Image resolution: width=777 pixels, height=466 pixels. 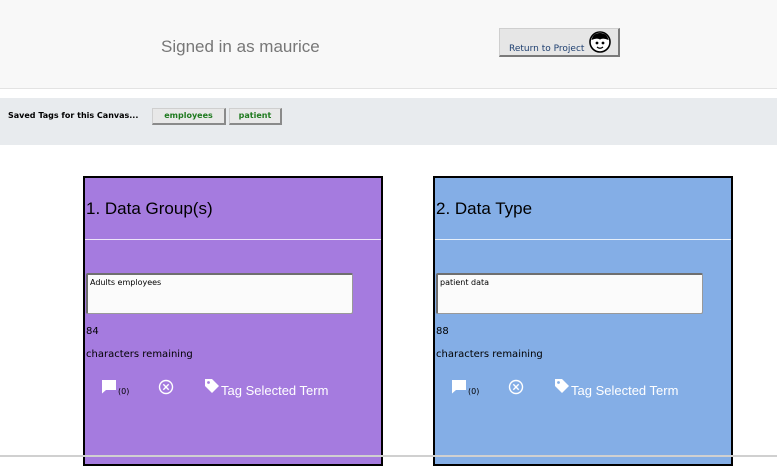 What do you see at coordinates (569, 293) in the screenshot?
I see `data-type-input: patient data` at bounding box center [569, 293].